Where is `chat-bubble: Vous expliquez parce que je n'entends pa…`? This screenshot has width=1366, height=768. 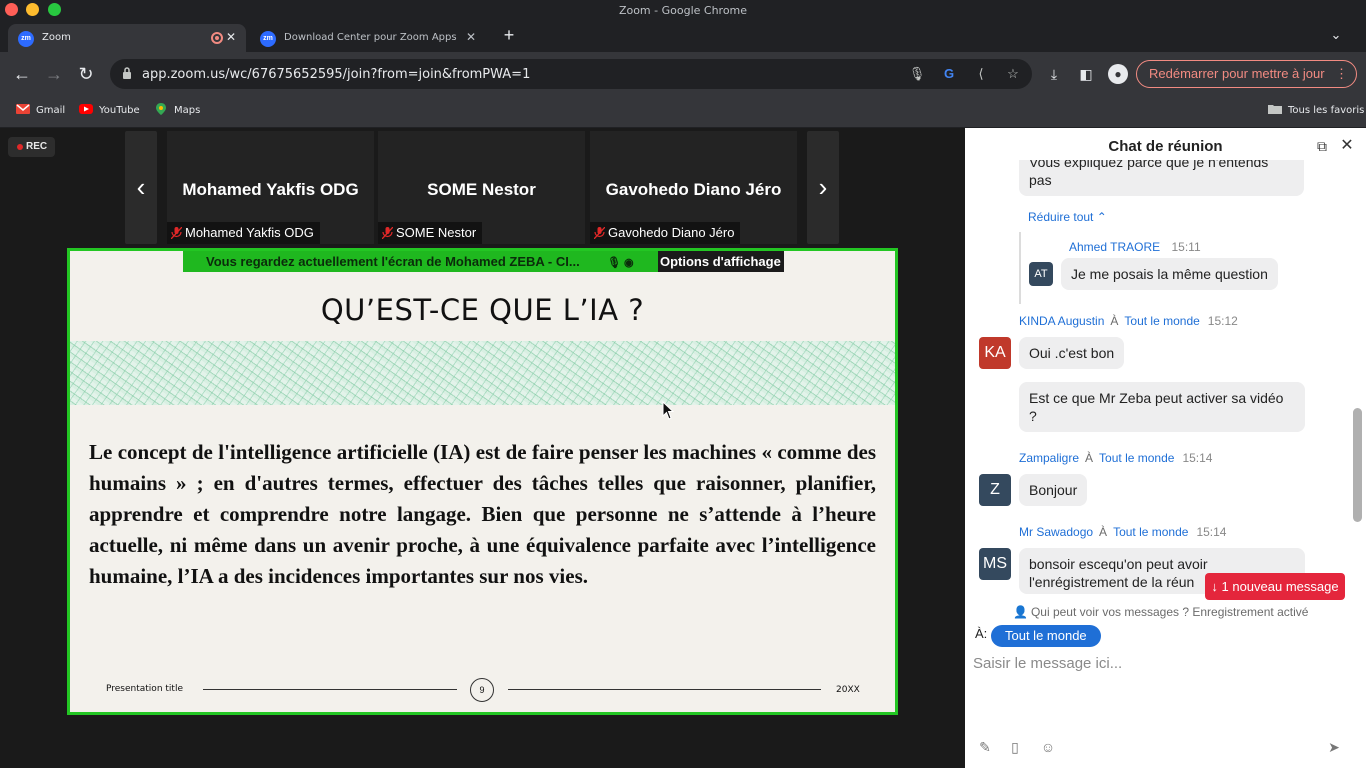 chat-bubble: Vous expliquez parce que je n'entends pa… is located at coordinates (1161, 178).